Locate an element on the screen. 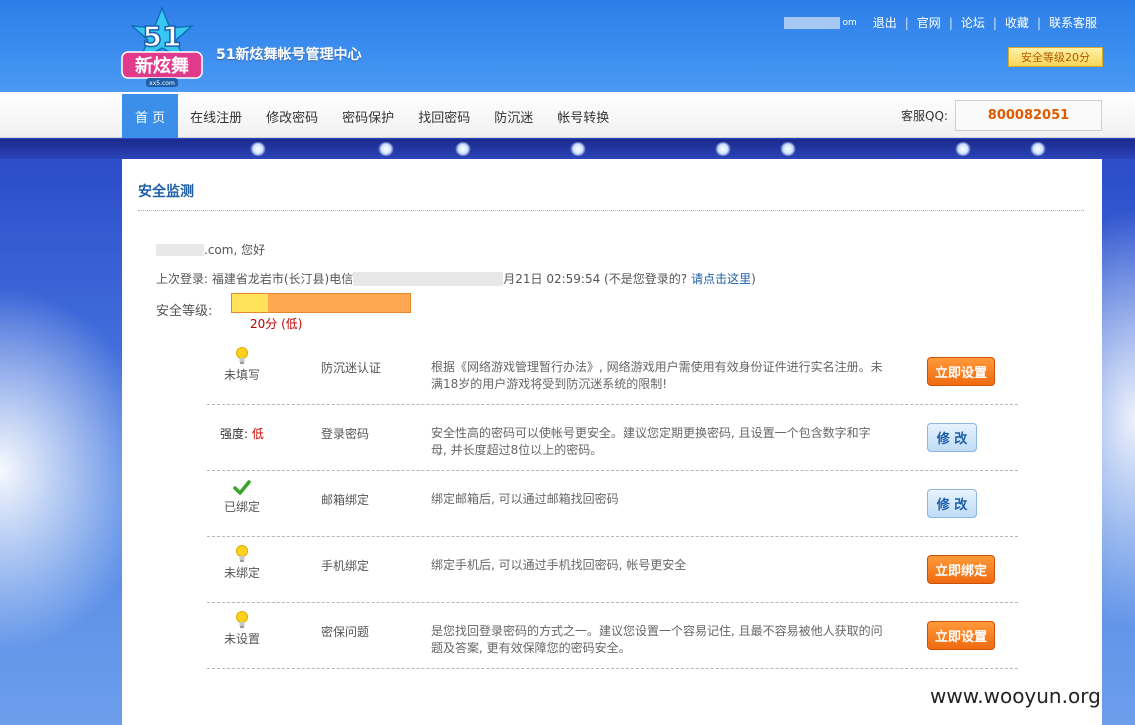 Image resolution: width=1135 pixels, height=725 pixels. strength-label: 强度: is located at coordinates (234, 434).